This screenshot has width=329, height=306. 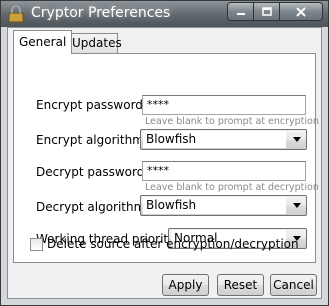 What do you see at coordinates (293, 285) in the screenshot?
I see `cancel-button: Cancel` at bounding box center [293, 285].